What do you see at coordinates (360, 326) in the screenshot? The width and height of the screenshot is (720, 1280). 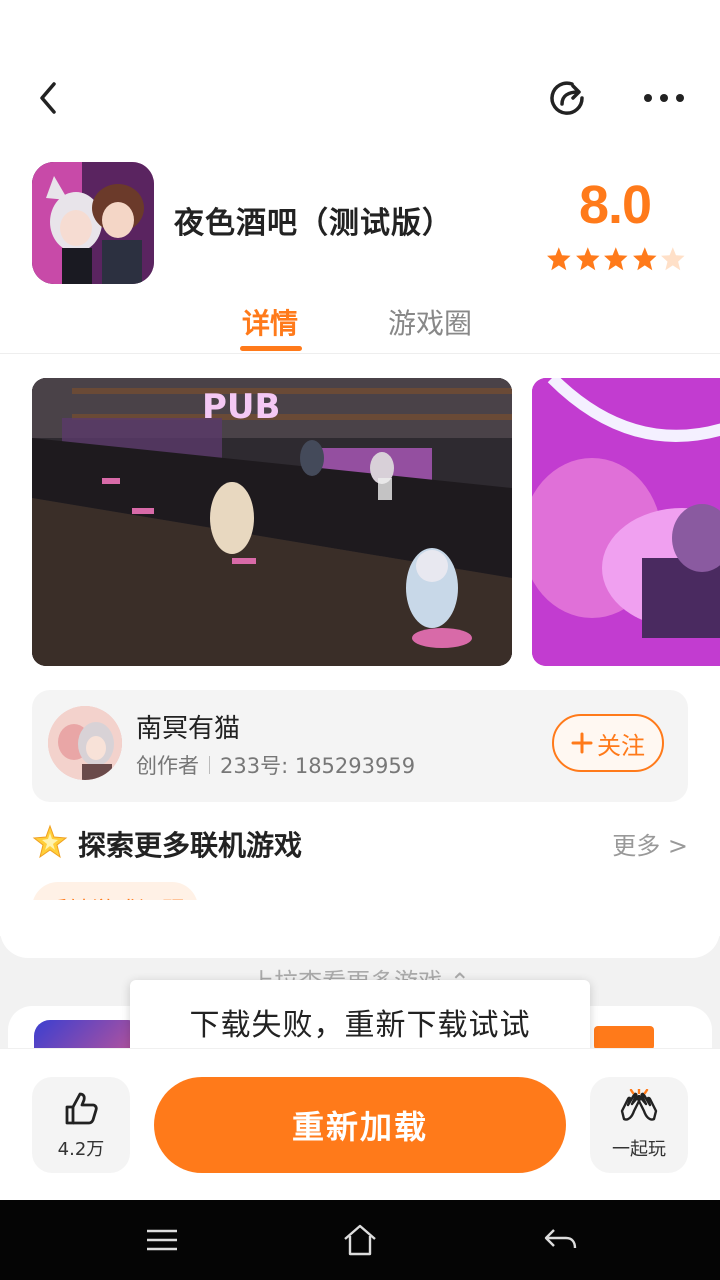 I see `tab-bar: 详情 游戏圈` at bounding box center [360, 326].